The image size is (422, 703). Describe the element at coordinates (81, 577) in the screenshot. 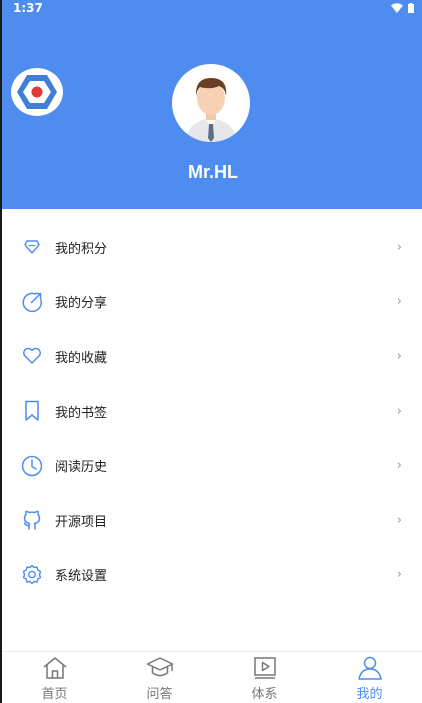

I see `menu-item-label: 系统设置` at that location.